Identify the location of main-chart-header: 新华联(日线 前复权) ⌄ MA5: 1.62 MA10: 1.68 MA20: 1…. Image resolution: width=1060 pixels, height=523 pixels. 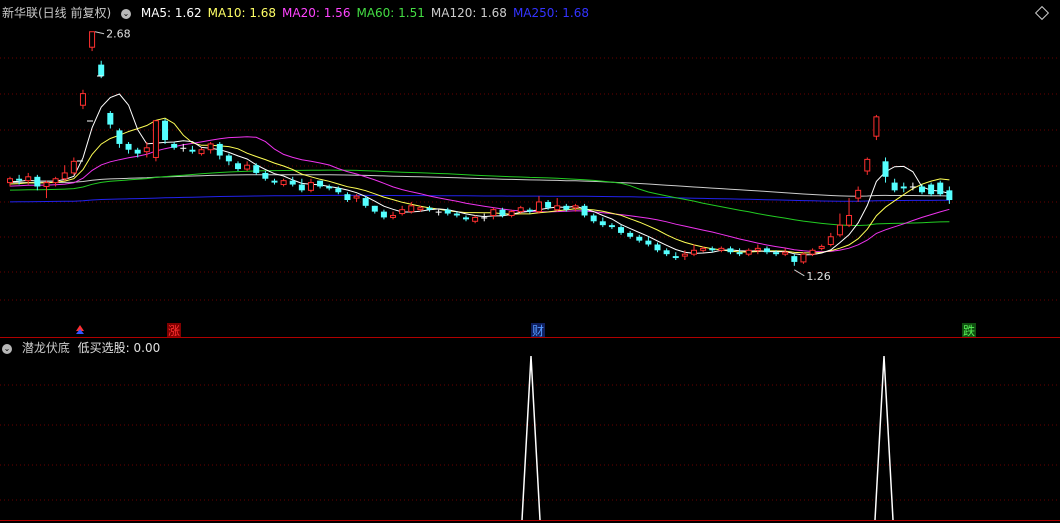
(301, 13).